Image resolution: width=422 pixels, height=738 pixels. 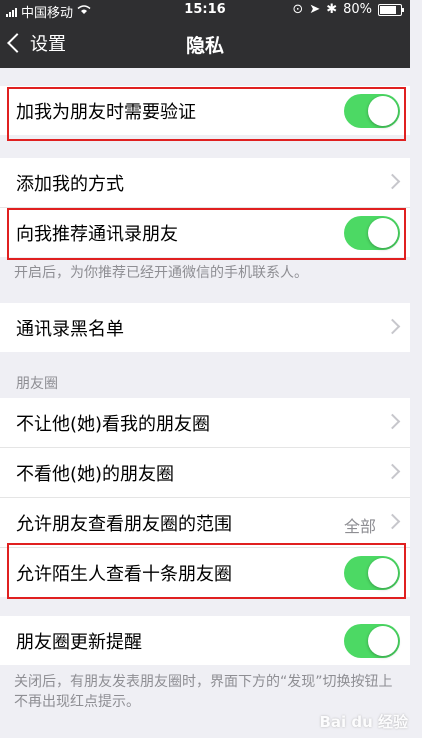 I want to click on bluetooth-icon: ✱, so click(x=332, y=9).